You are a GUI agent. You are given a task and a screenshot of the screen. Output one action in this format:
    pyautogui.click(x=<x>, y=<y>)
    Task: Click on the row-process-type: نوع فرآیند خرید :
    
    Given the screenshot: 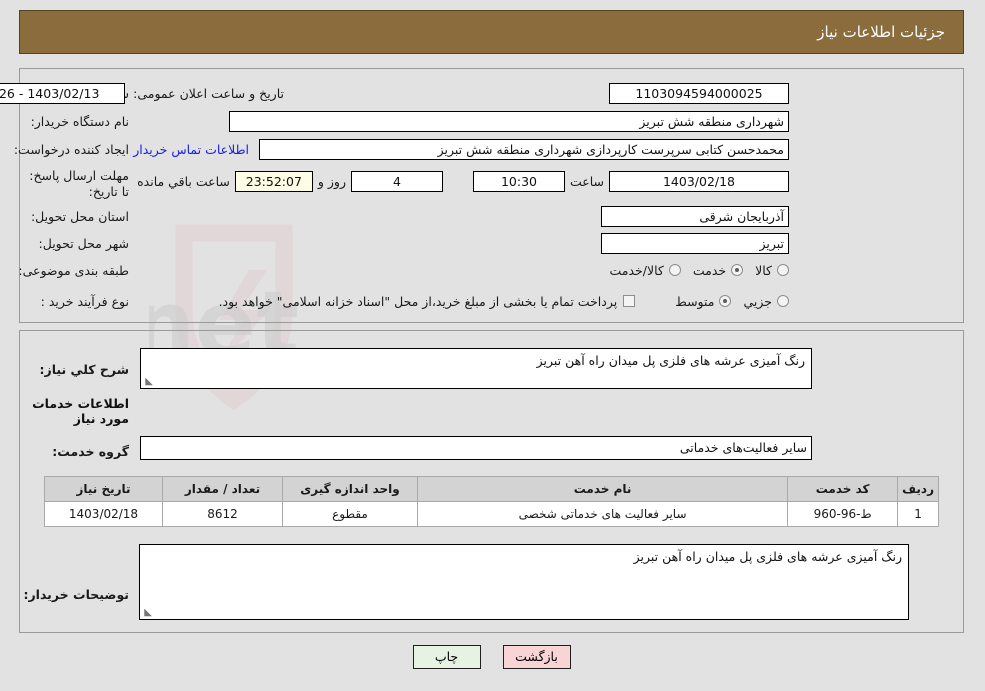 What is the action you would take?
    pyautogui.click(x=86, y=301)
    